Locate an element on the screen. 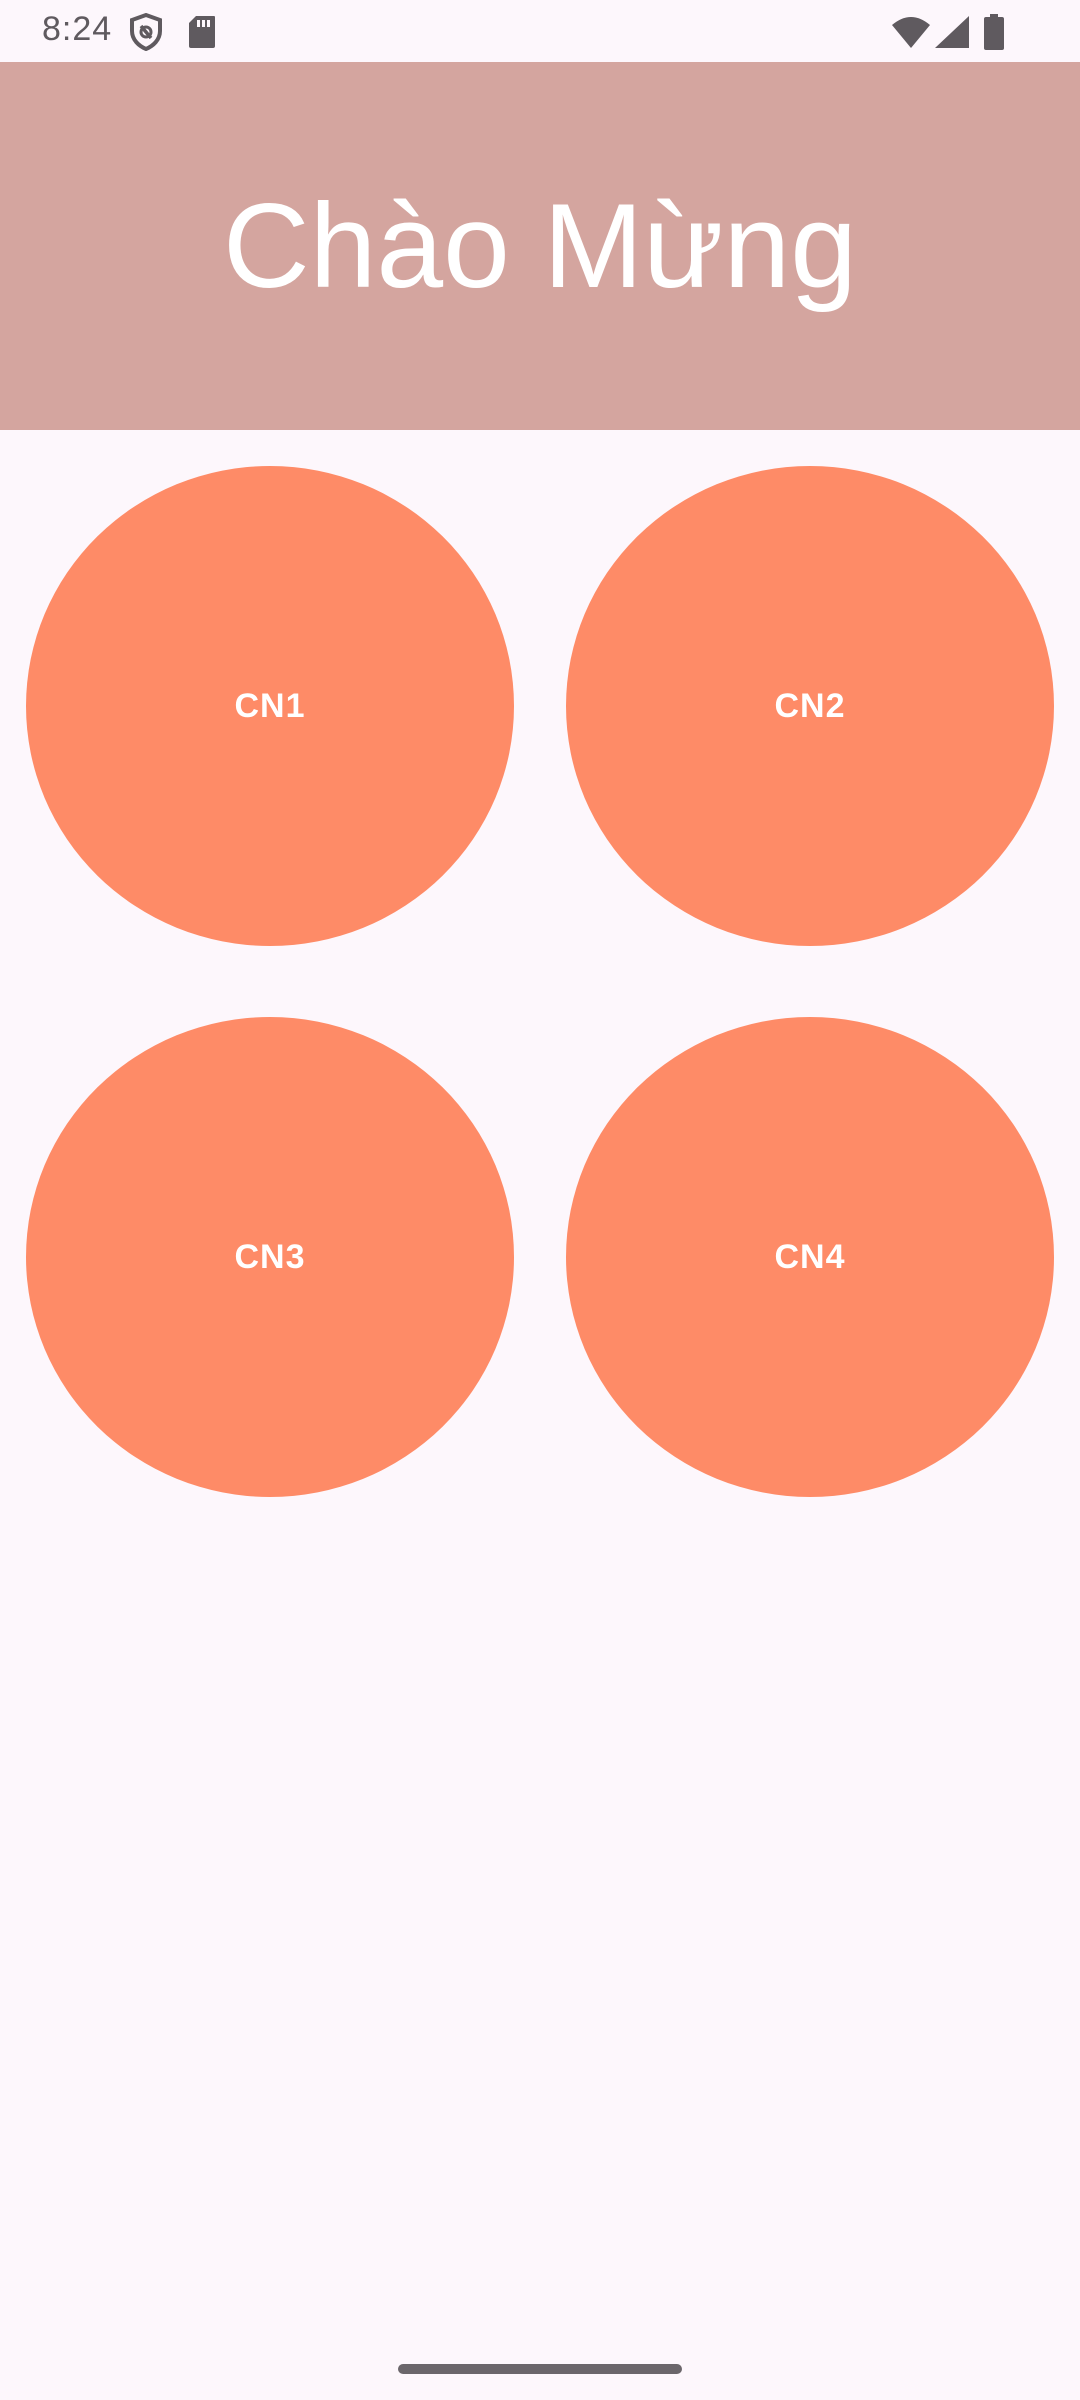 The image size is (1080, 2400). cn2-button: CN2 is located at coordinates (810, 706).